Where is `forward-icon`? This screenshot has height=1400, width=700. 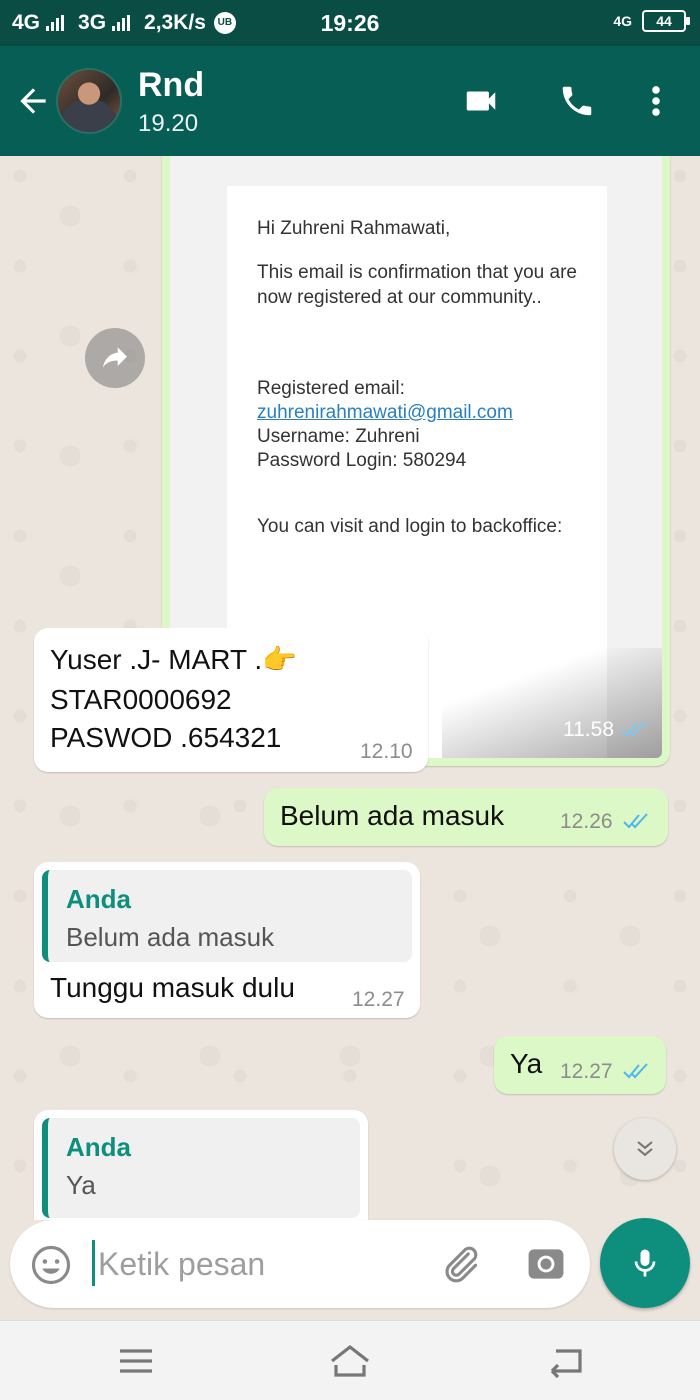 forward-icon is located at coordinates (115, 357).